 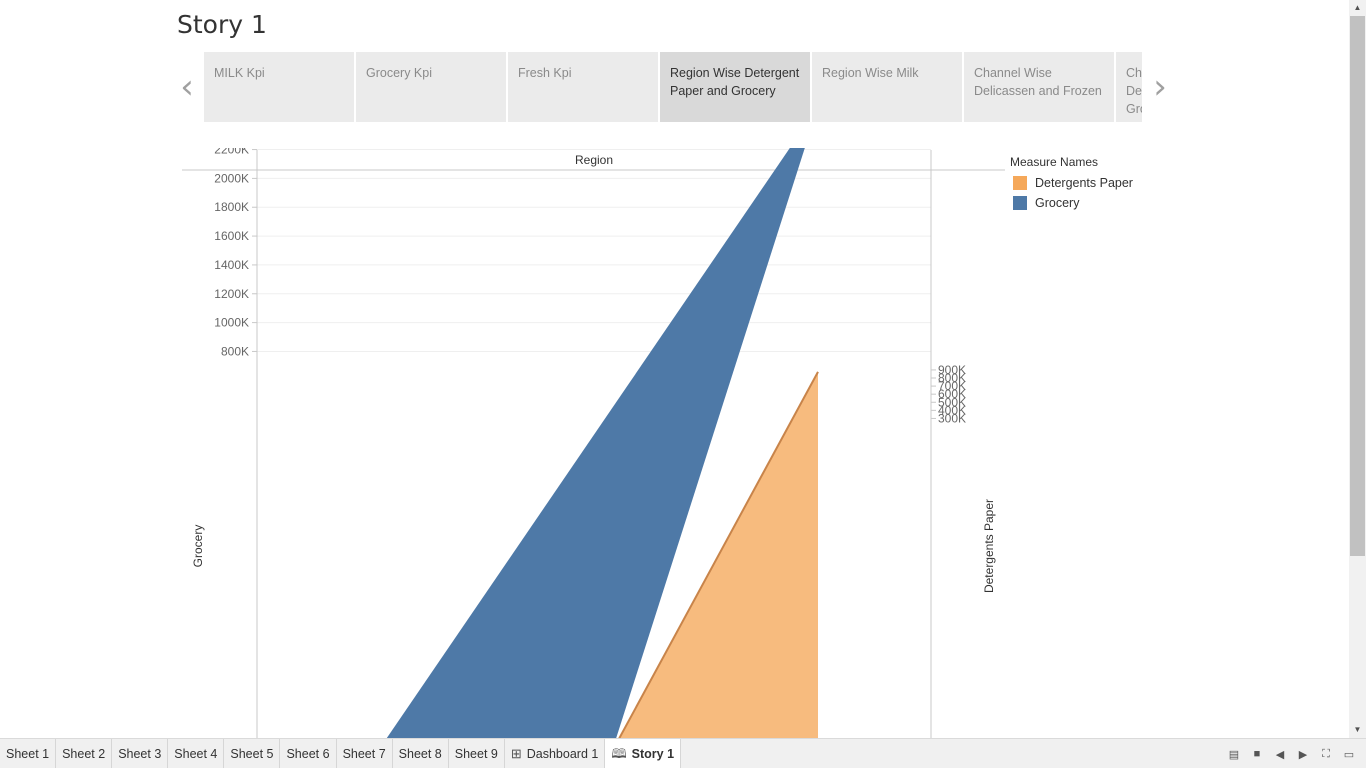 I want to click on left-tick-label: 2000K, so click(x=231, y=178).